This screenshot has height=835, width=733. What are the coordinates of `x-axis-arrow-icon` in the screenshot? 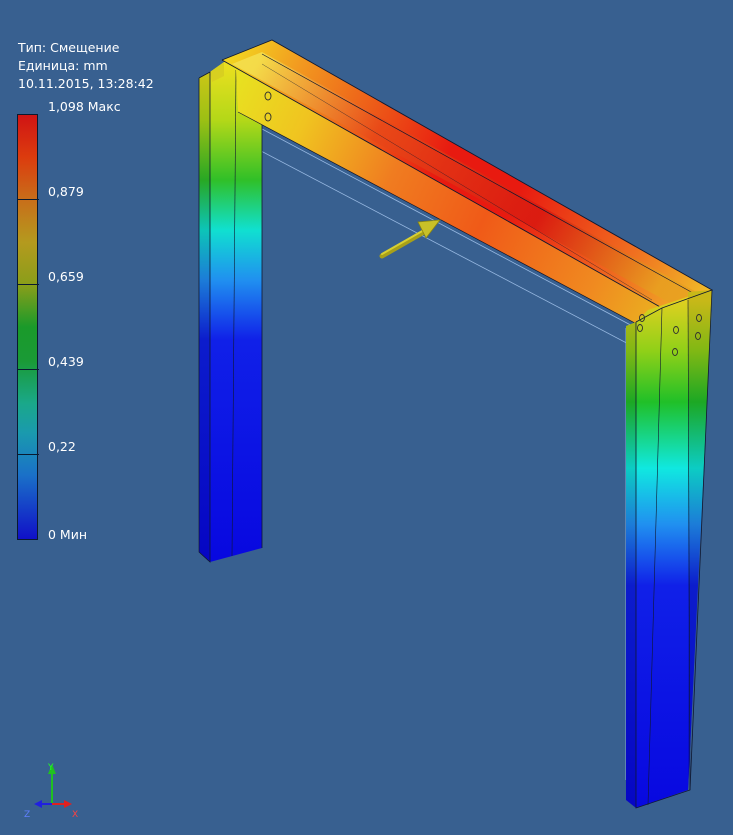 It's located at (68, 804).